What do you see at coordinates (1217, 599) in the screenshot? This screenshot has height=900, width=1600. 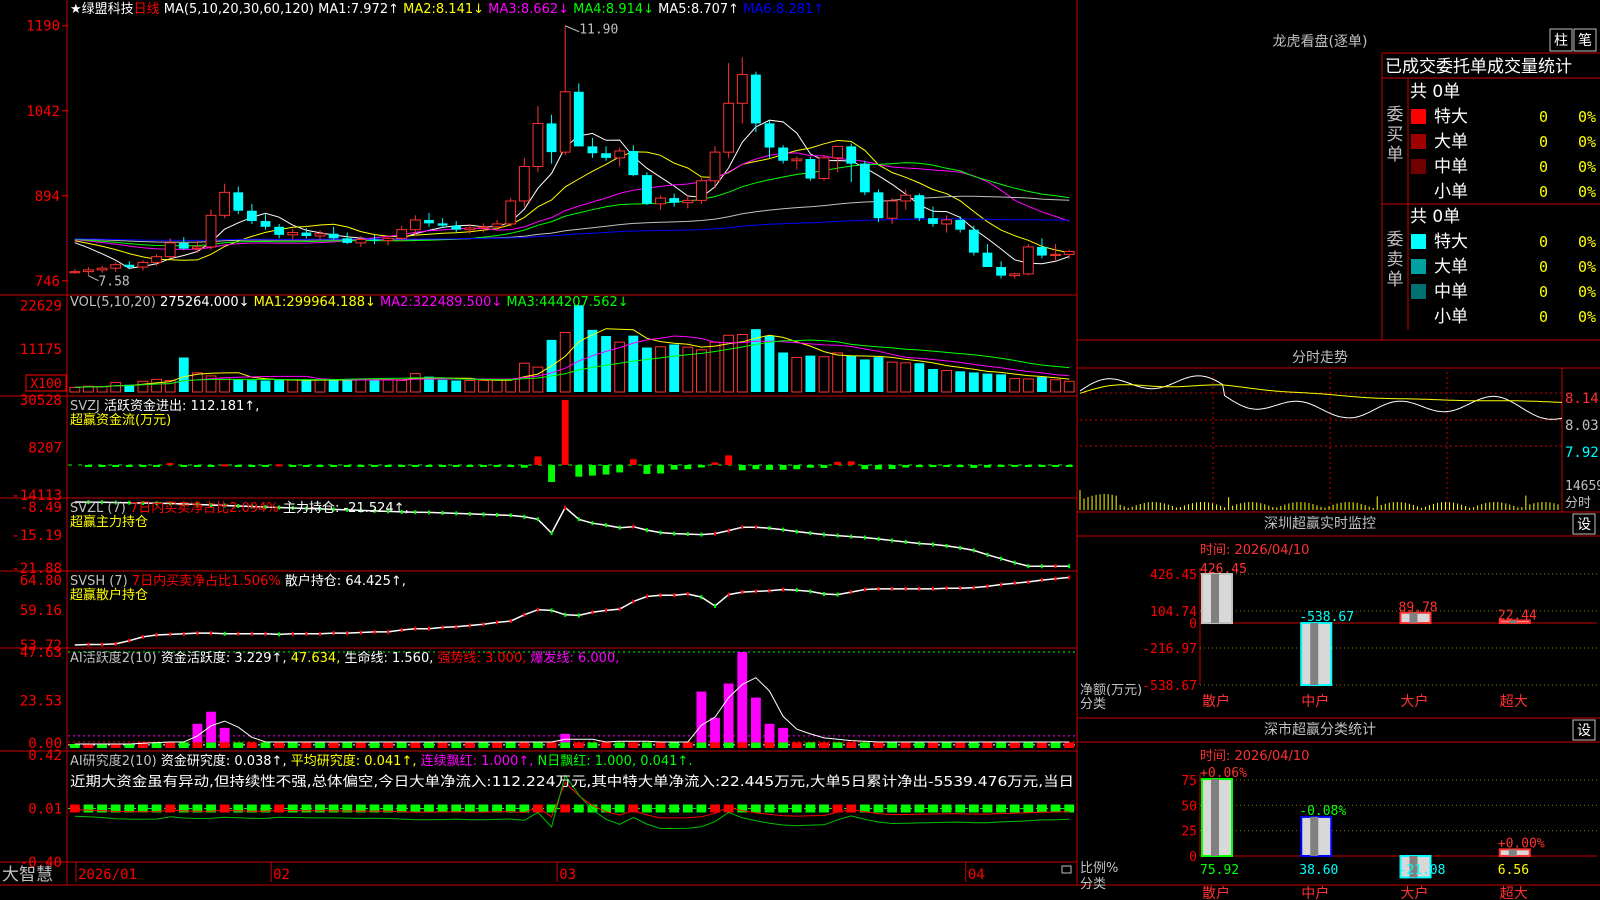 I see `sz_monitor-bar` at bounding box center [1217, 599].